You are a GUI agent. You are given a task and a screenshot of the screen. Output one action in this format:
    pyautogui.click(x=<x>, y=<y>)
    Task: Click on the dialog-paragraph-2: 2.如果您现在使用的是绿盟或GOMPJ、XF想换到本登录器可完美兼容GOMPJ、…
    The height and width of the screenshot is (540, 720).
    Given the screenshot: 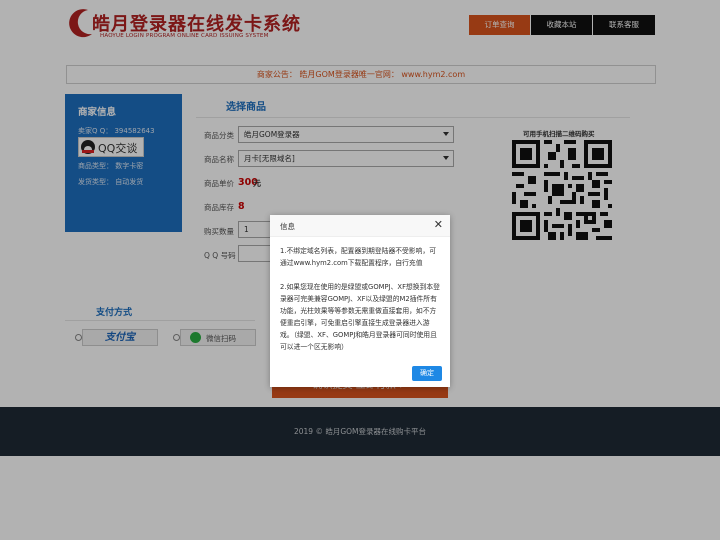 What is the action you would take?
    pyautogui.click(x=360, y=317)
    